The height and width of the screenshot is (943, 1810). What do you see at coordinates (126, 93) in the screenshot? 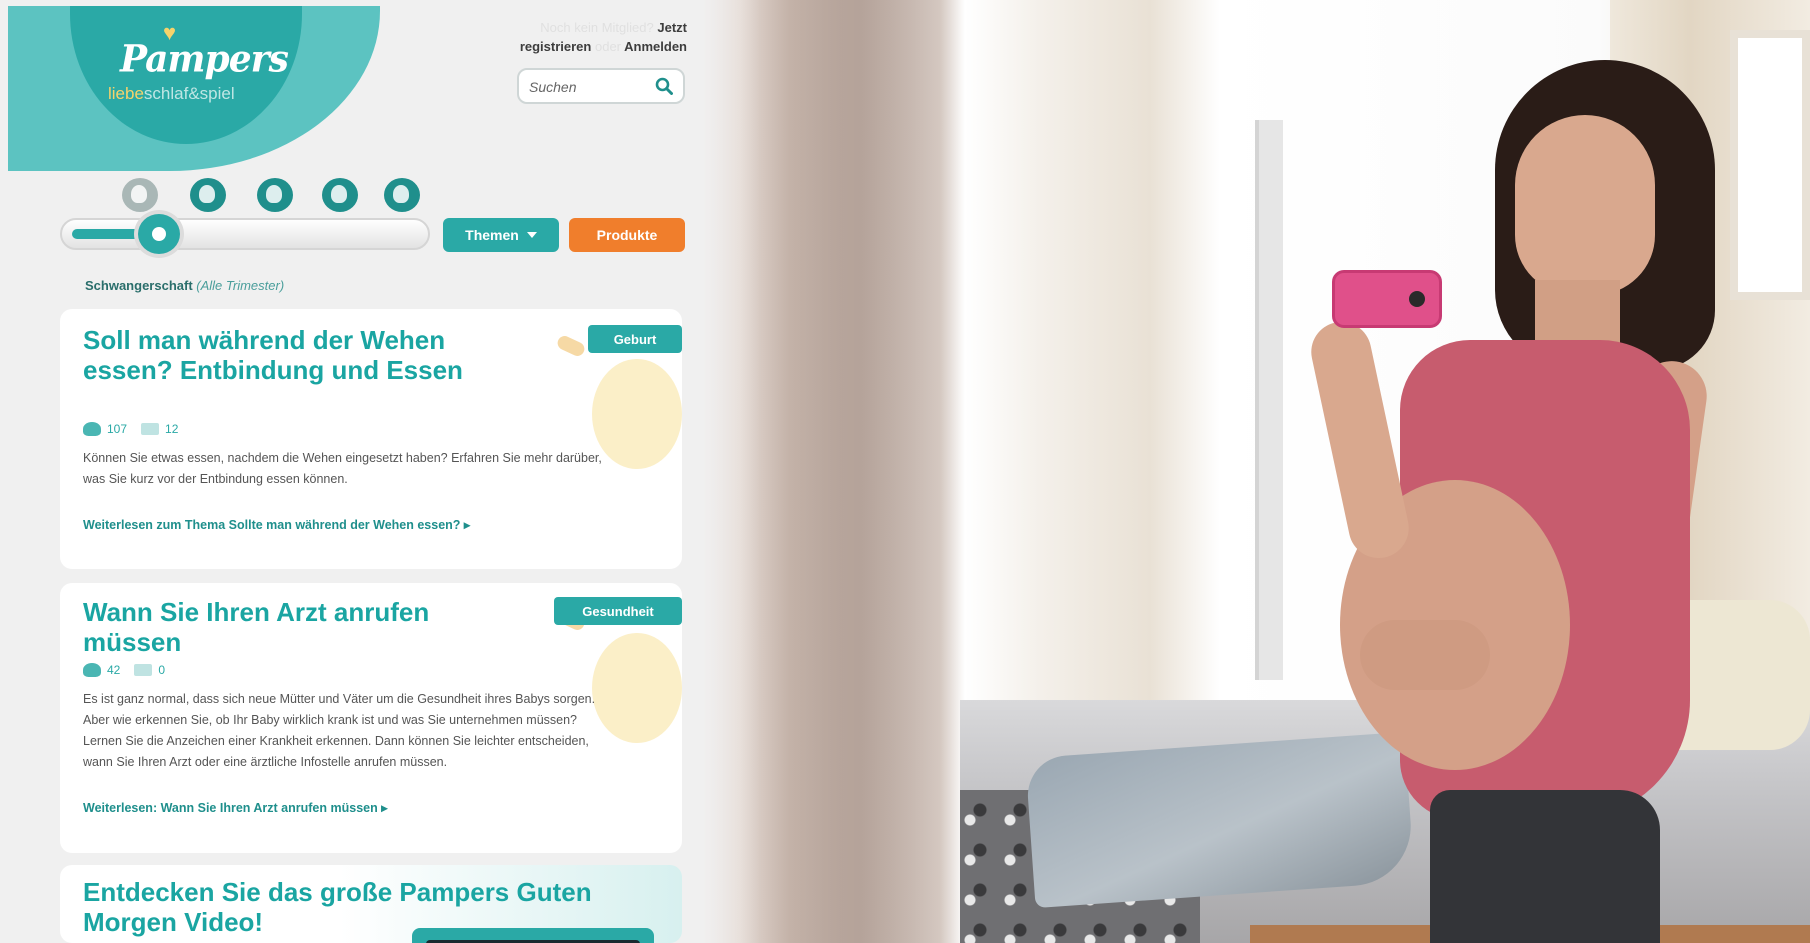
I see `tagline-liebe: liebe` at bounding box center [126, 93].